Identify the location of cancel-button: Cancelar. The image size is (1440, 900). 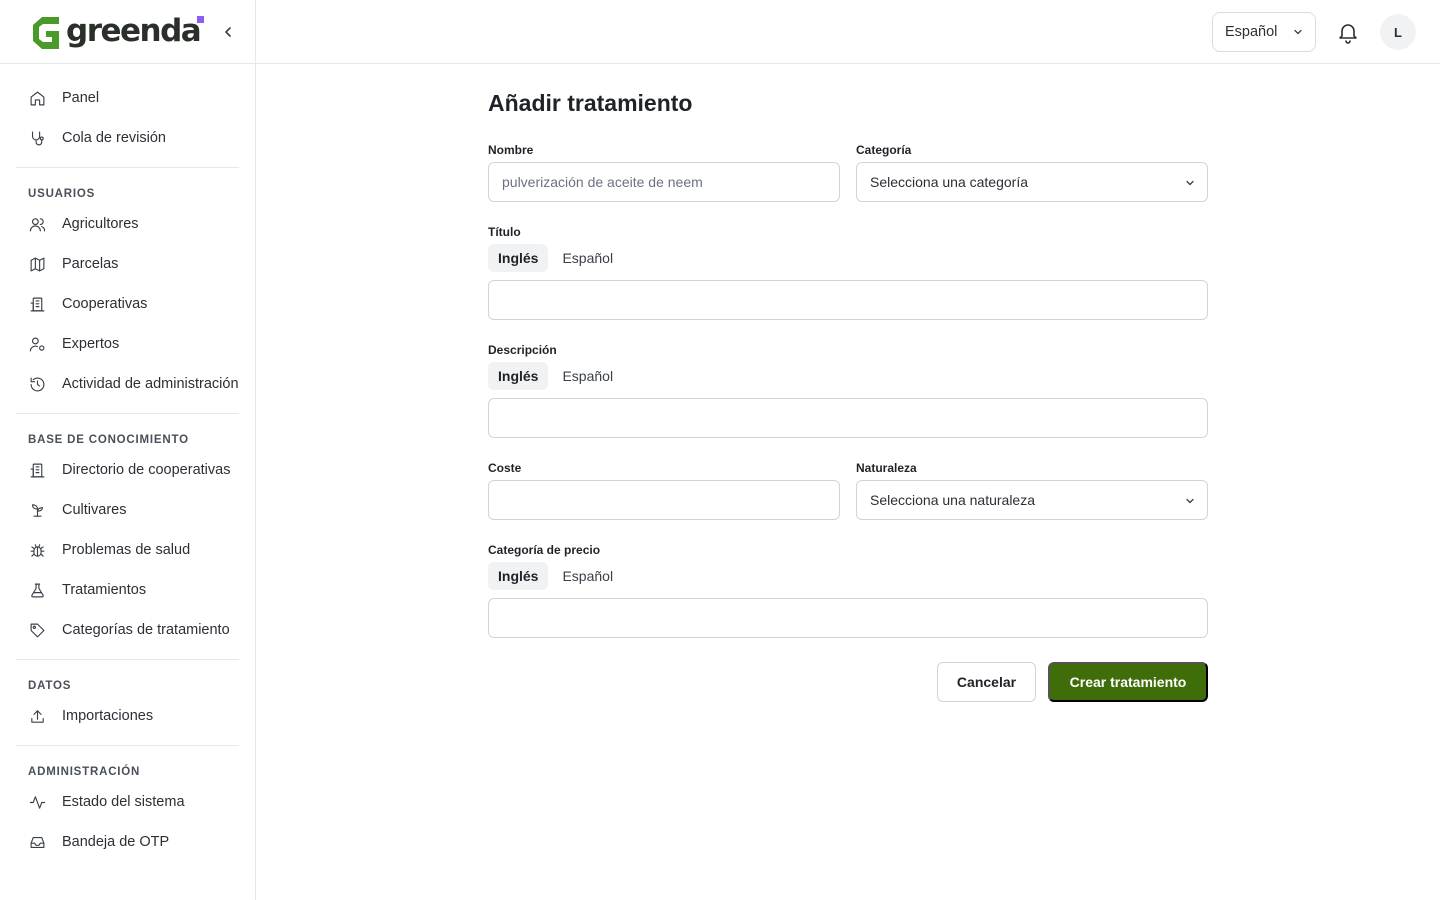
(986, 682).